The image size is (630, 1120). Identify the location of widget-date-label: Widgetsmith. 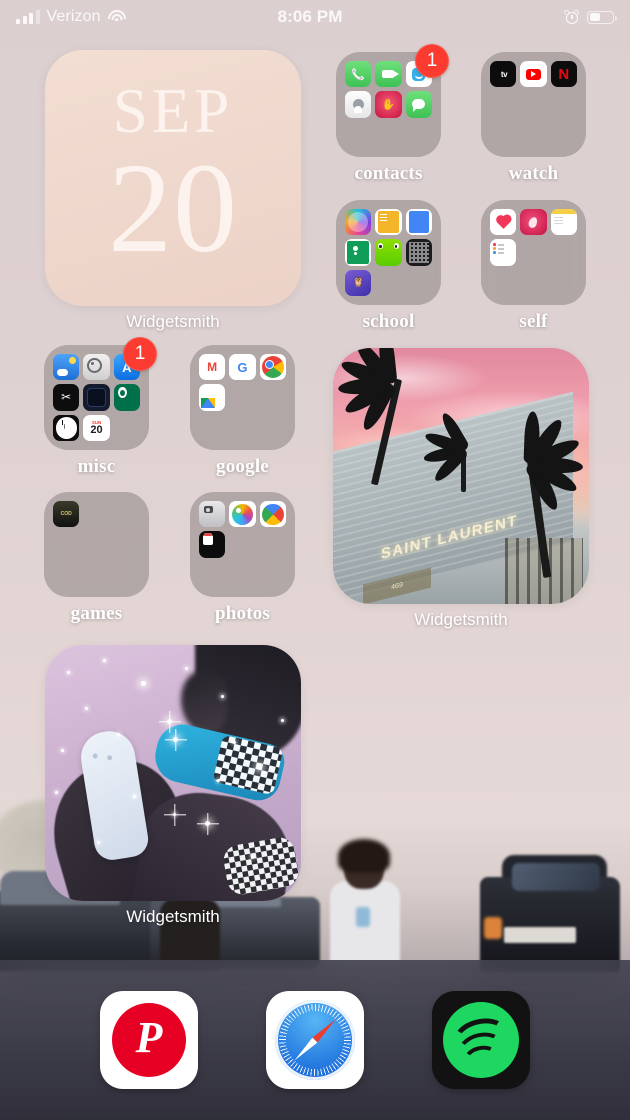
(173, 321).